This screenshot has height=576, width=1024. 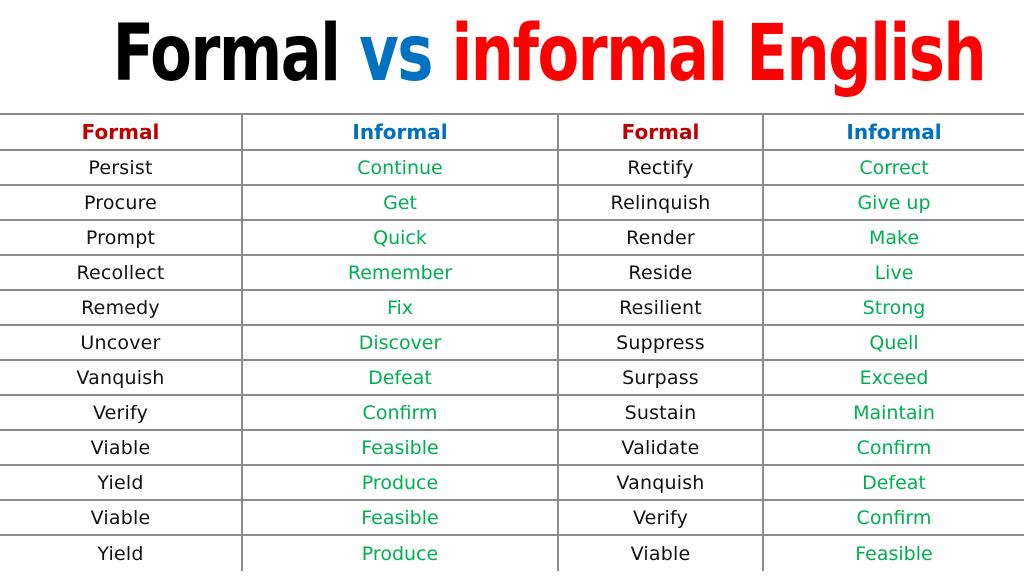 I want to click on table-row: Viable Feasible Validate Confirm, so click(x=512, y=447).